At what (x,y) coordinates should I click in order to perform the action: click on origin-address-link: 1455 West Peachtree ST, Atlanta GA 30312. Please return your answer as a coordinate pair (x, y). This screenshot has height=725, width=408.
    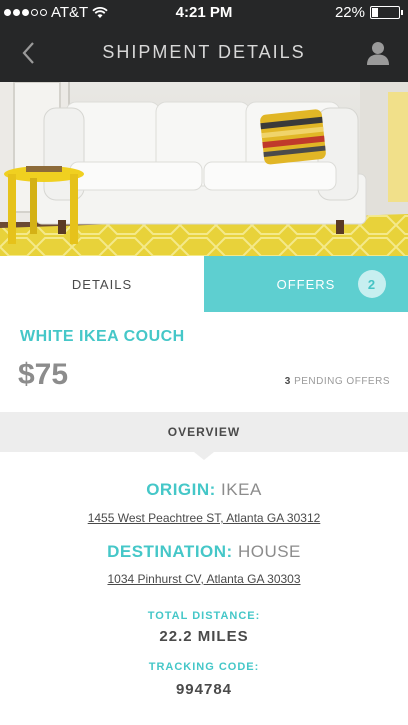
    Looking at the image, I should click on (204, 518).